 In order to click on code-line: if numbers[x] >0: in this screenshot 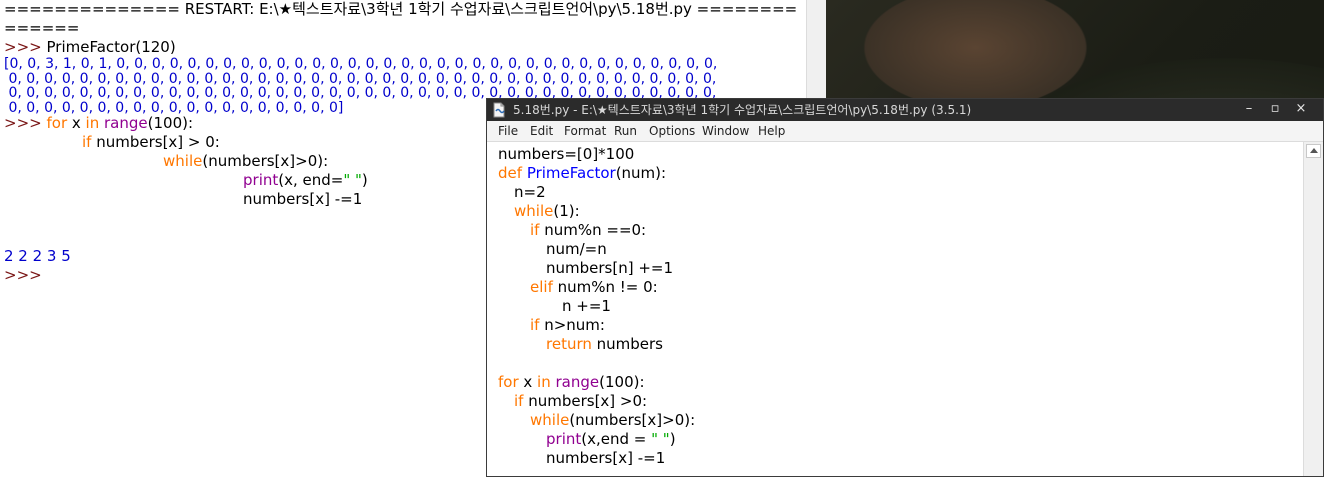, I will do `click(580, 401)`.